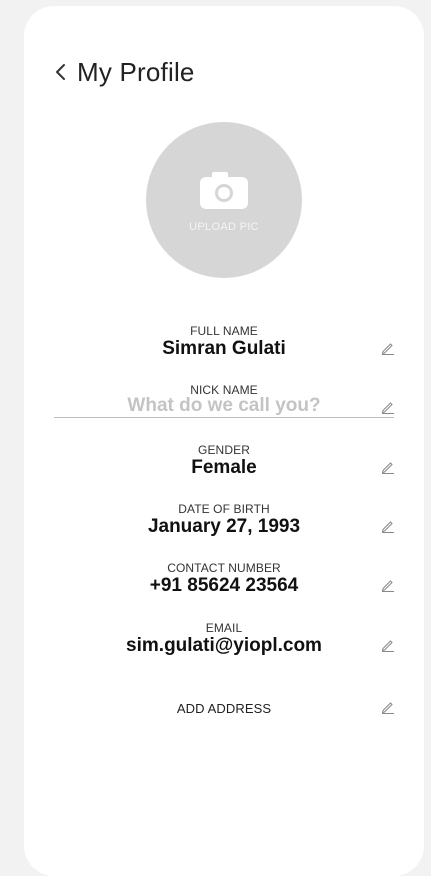 This screenshot has height=876, width=431. Describe the element at coordinates (224, 568) in the screenshot. I see `field-label: CONTACT NUMBER` at that location.